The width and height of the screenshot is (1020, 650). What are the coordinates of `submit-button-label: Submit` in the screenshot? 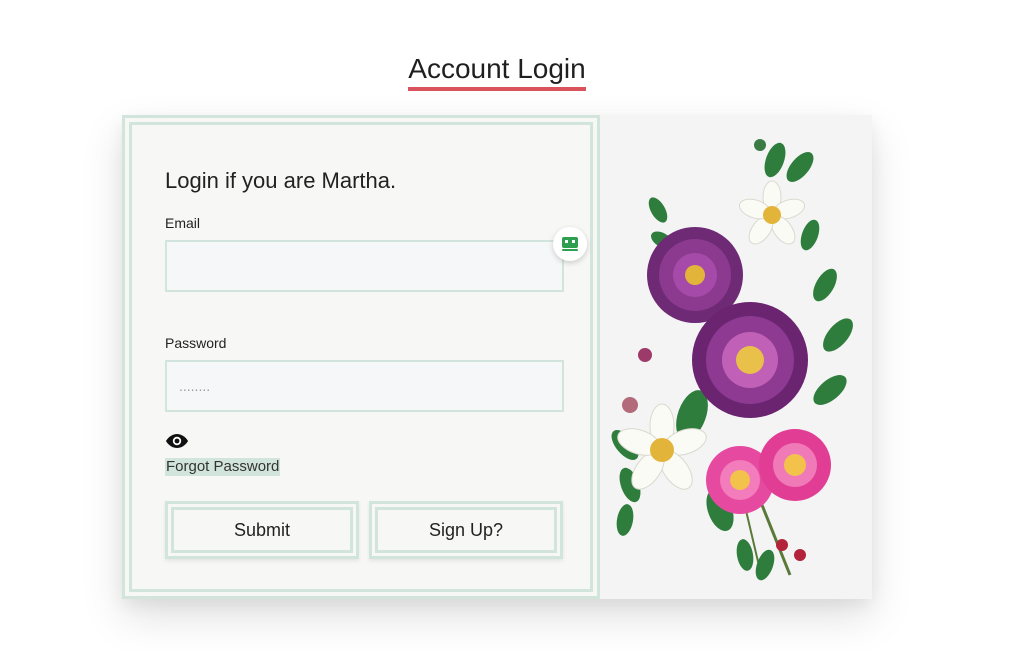 It's located at (262, 530).